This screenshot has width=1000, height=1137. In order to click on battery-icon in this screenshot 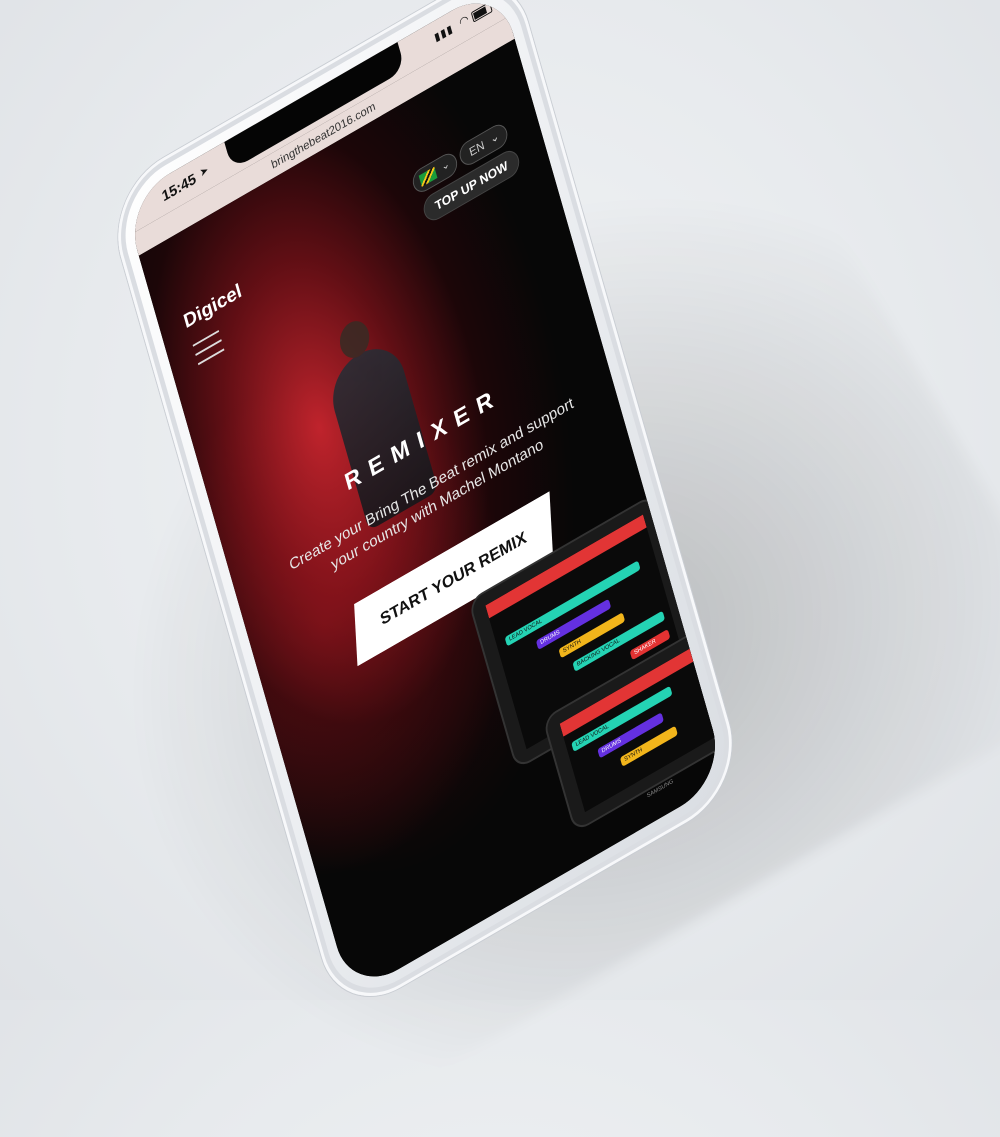, I will do `click(481, 12)`.